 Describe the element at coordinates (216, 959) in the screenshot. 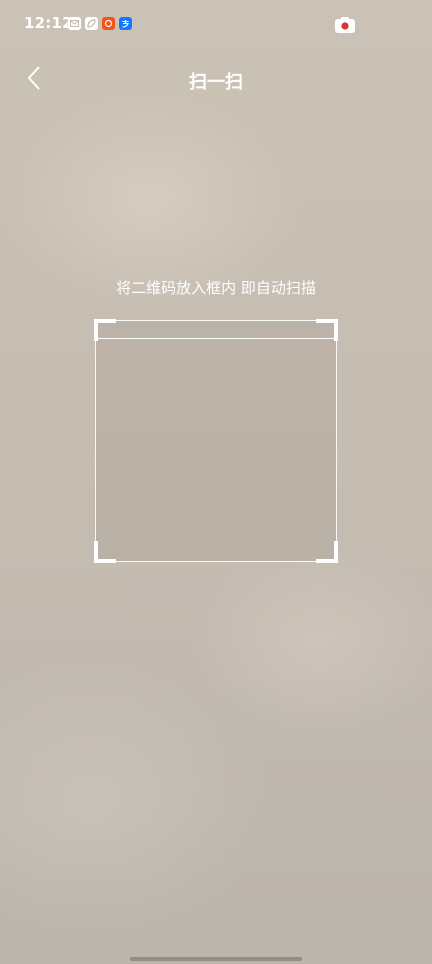

I see `home-indicator` at that location.